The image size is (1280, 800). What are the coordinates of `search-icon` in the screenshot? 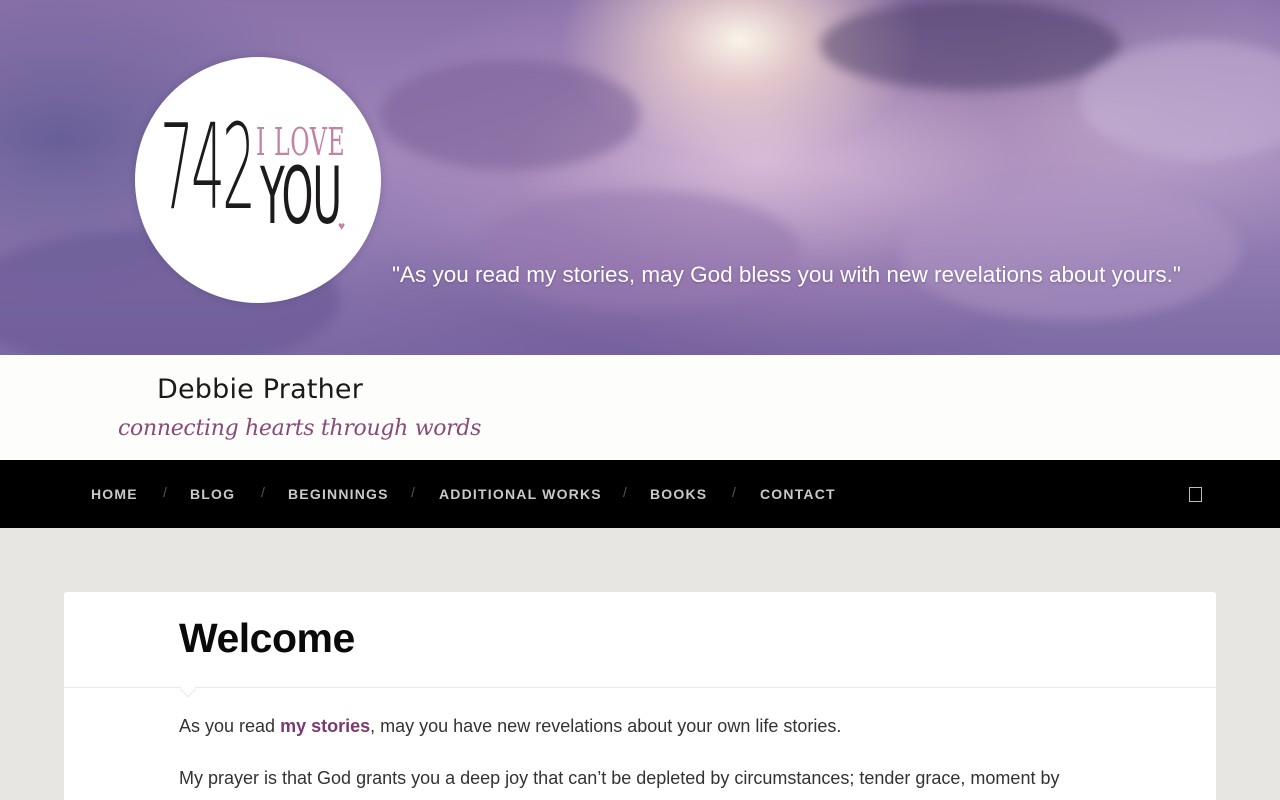 It's located at (1195, 494).